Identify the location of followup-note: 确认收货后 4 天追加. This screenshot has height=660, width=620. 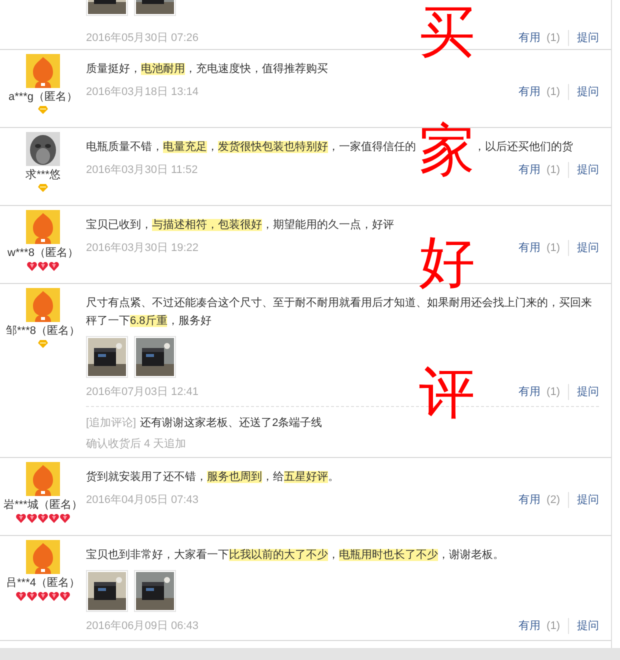
(137, 444).